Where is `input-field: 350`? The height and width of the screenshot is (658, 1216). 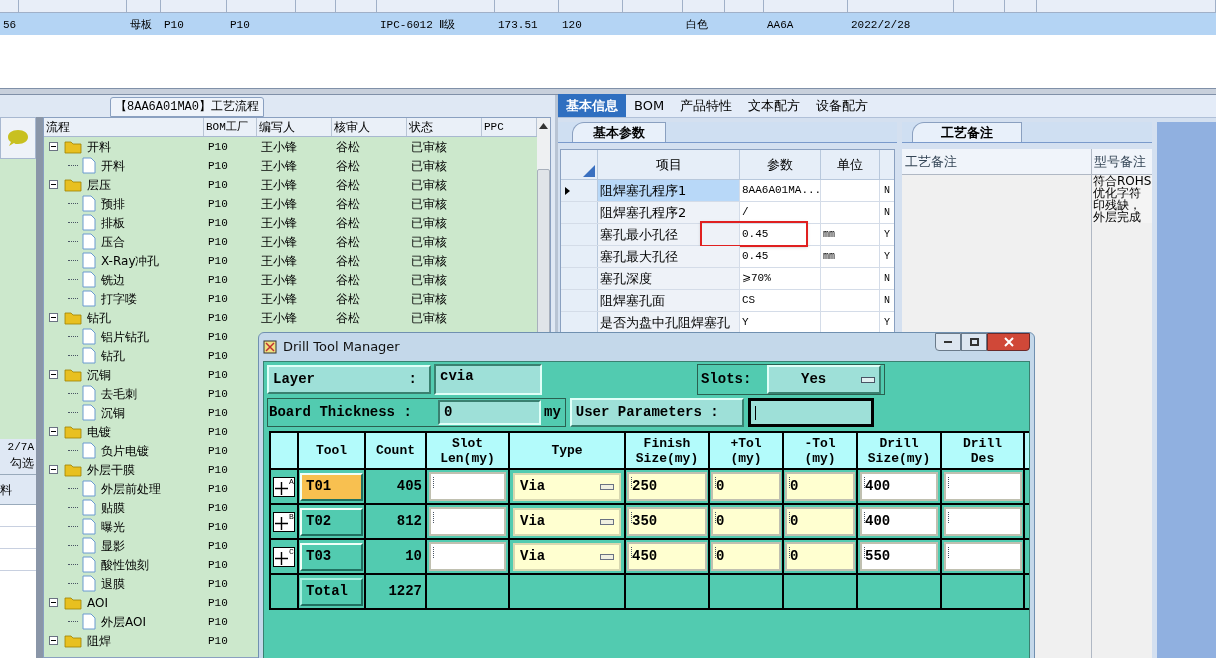 input-field: 350 is located at coordinates (667, 521).